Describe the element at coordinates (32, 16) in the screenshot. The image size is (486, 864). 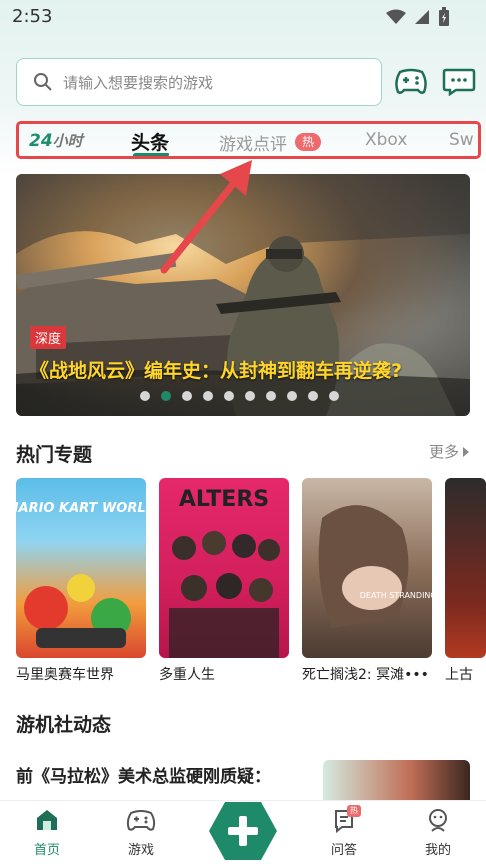
I see `status-time: 2:53` at that location.